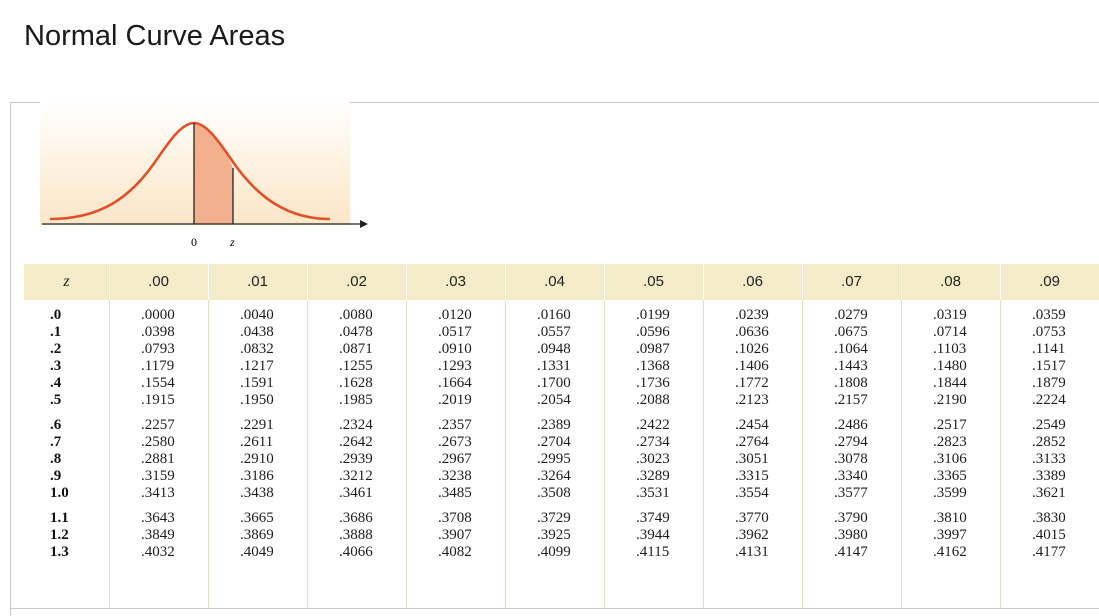 The height and width of the screenshot is (616, 1099). I want to click on table-cell: .1772, so click(752, 383).